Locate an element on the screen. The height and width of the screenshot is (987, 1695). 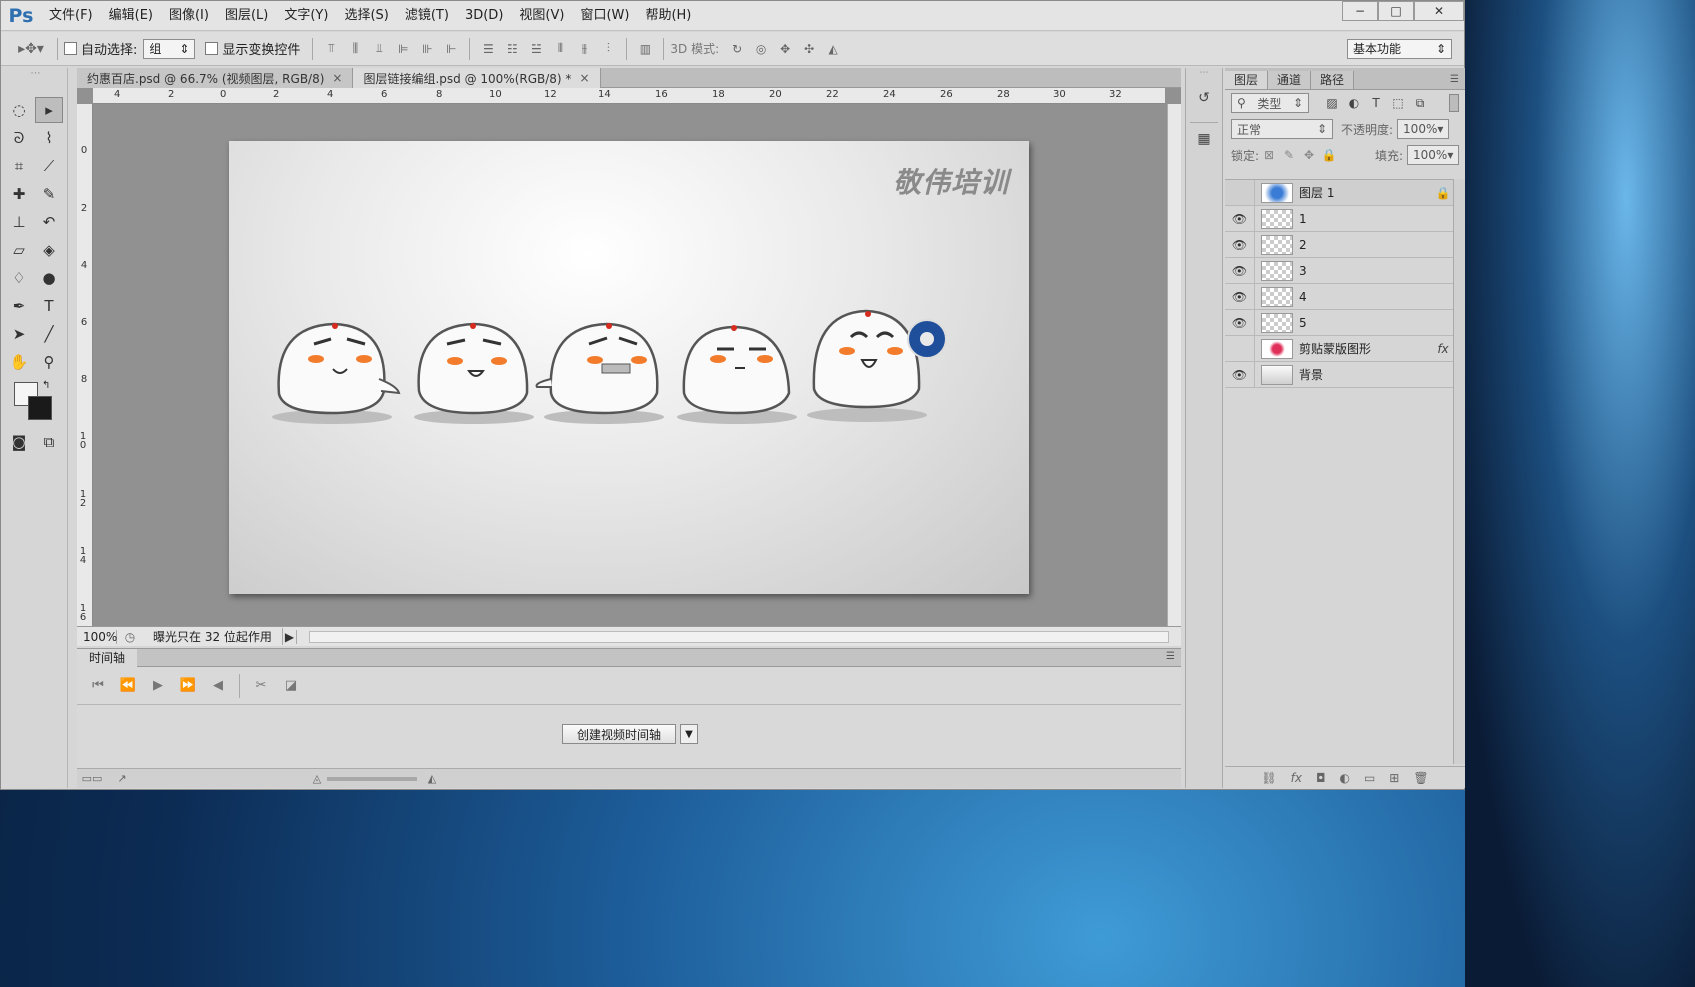
3d-slide-icon: ✣ is located at coordinates (809, 49).